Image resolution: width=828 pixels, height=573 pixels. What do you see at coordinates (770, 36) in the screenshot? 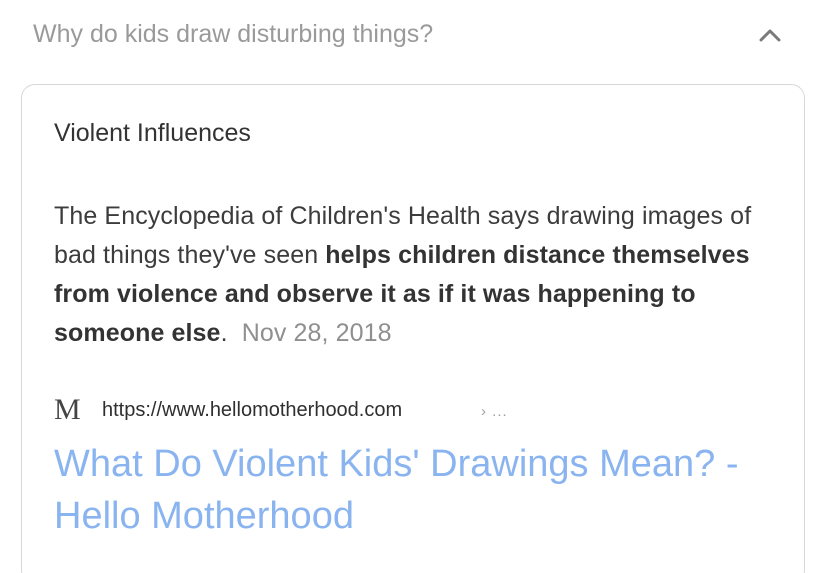
I see `chevron-up-icon` at bounding box center [770, 36].